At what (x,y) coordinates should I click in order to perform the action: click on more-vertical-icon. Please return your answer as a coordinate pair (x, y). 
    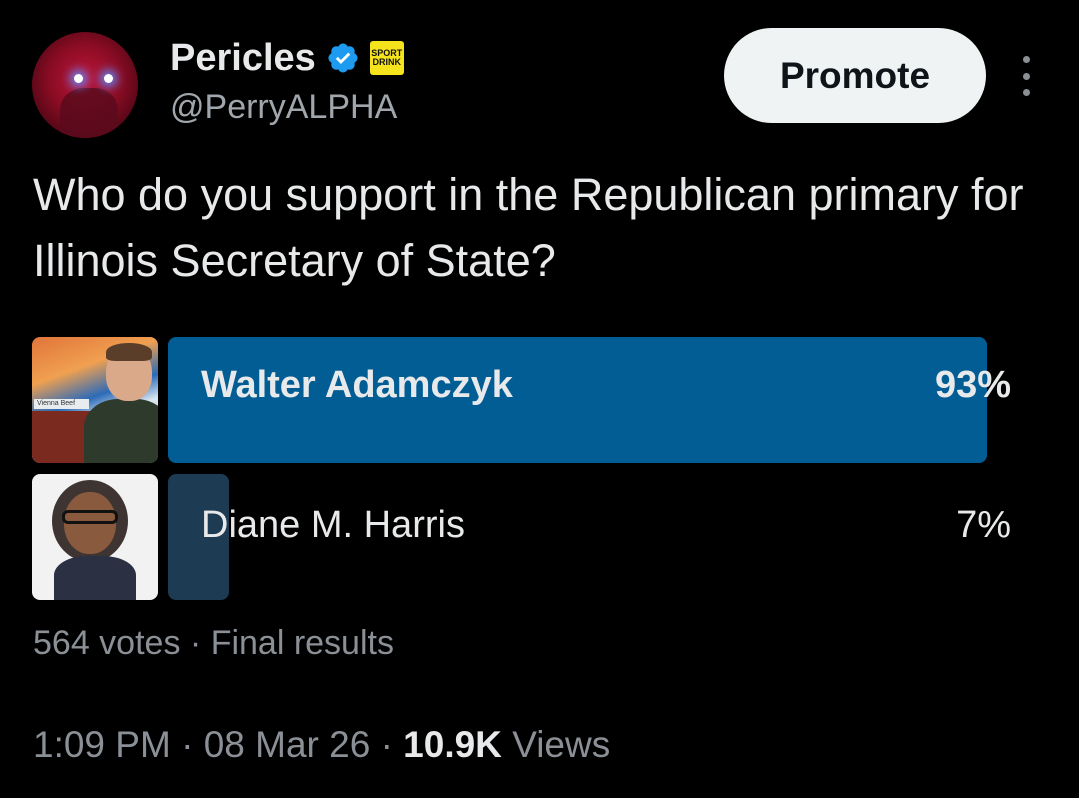
    Looking at the image, I should click on (1026, 76).